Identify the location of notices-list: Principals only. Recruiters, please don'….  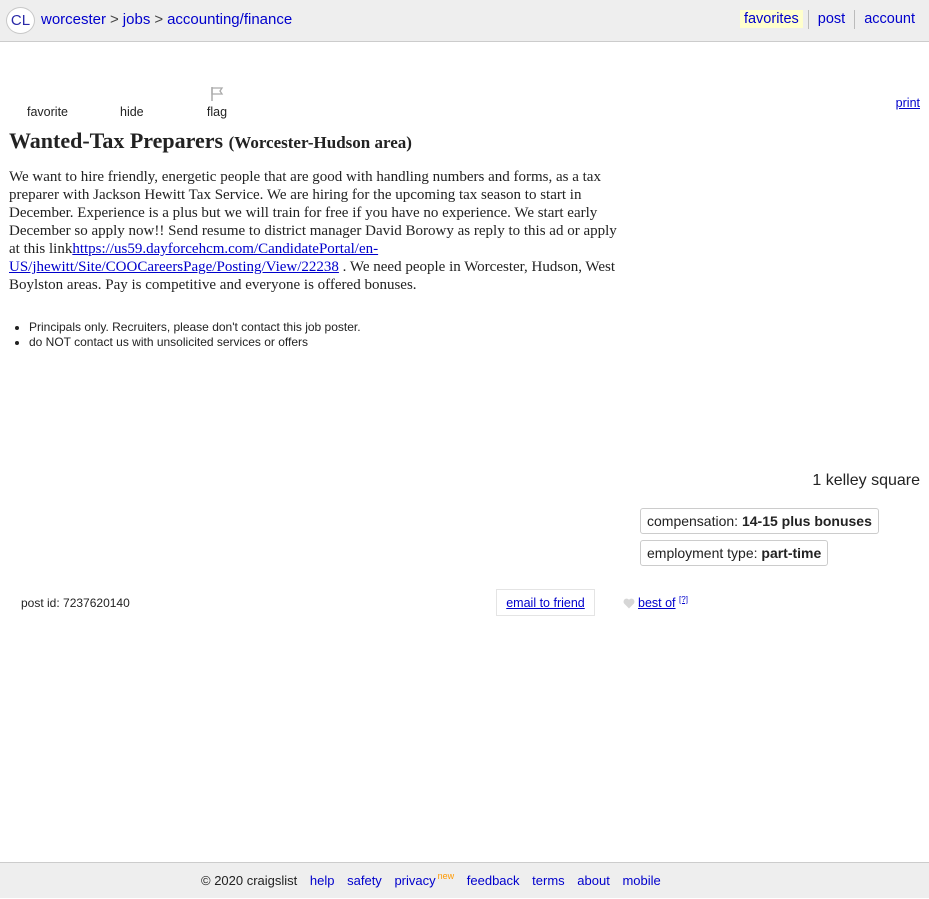
(185, 335).